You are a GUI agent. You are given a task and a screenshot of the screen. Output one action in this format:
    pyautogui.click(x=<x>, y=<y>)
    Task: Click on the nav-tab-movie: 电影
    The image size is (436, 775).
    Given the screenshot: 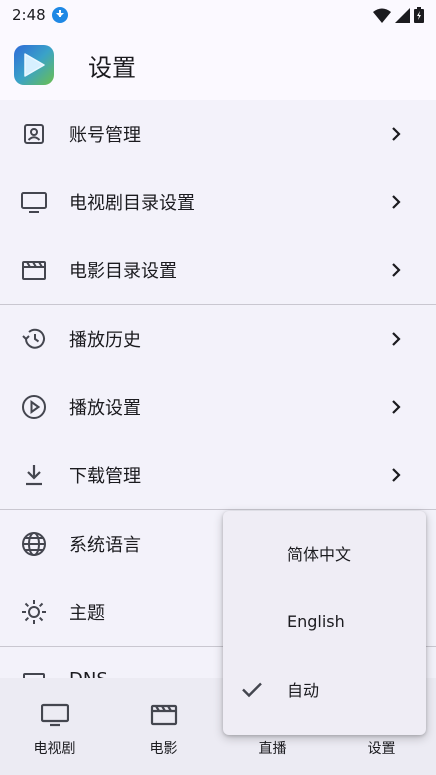 What is the action you would take?
    pyautogui.click(x=163, y=726)
    